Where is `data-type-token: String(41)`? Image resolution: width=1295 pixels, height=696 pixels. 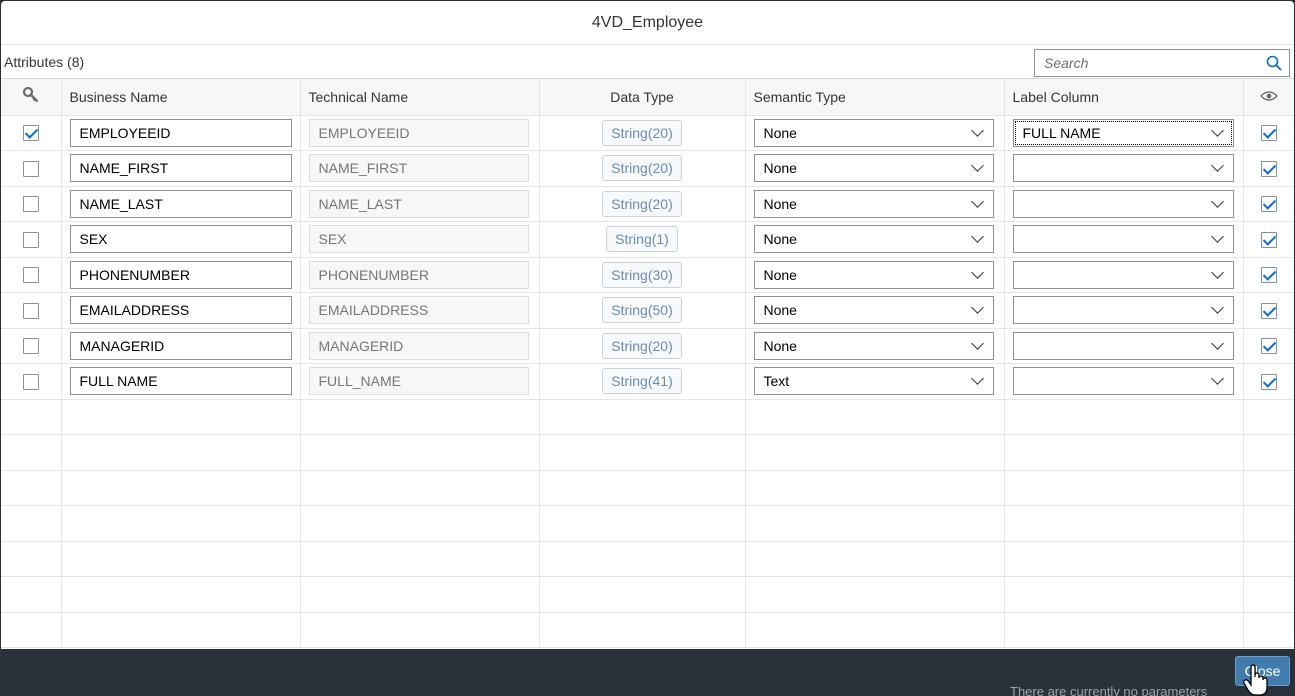 data-type-token: String(41) is located at coordinates (642, 381).